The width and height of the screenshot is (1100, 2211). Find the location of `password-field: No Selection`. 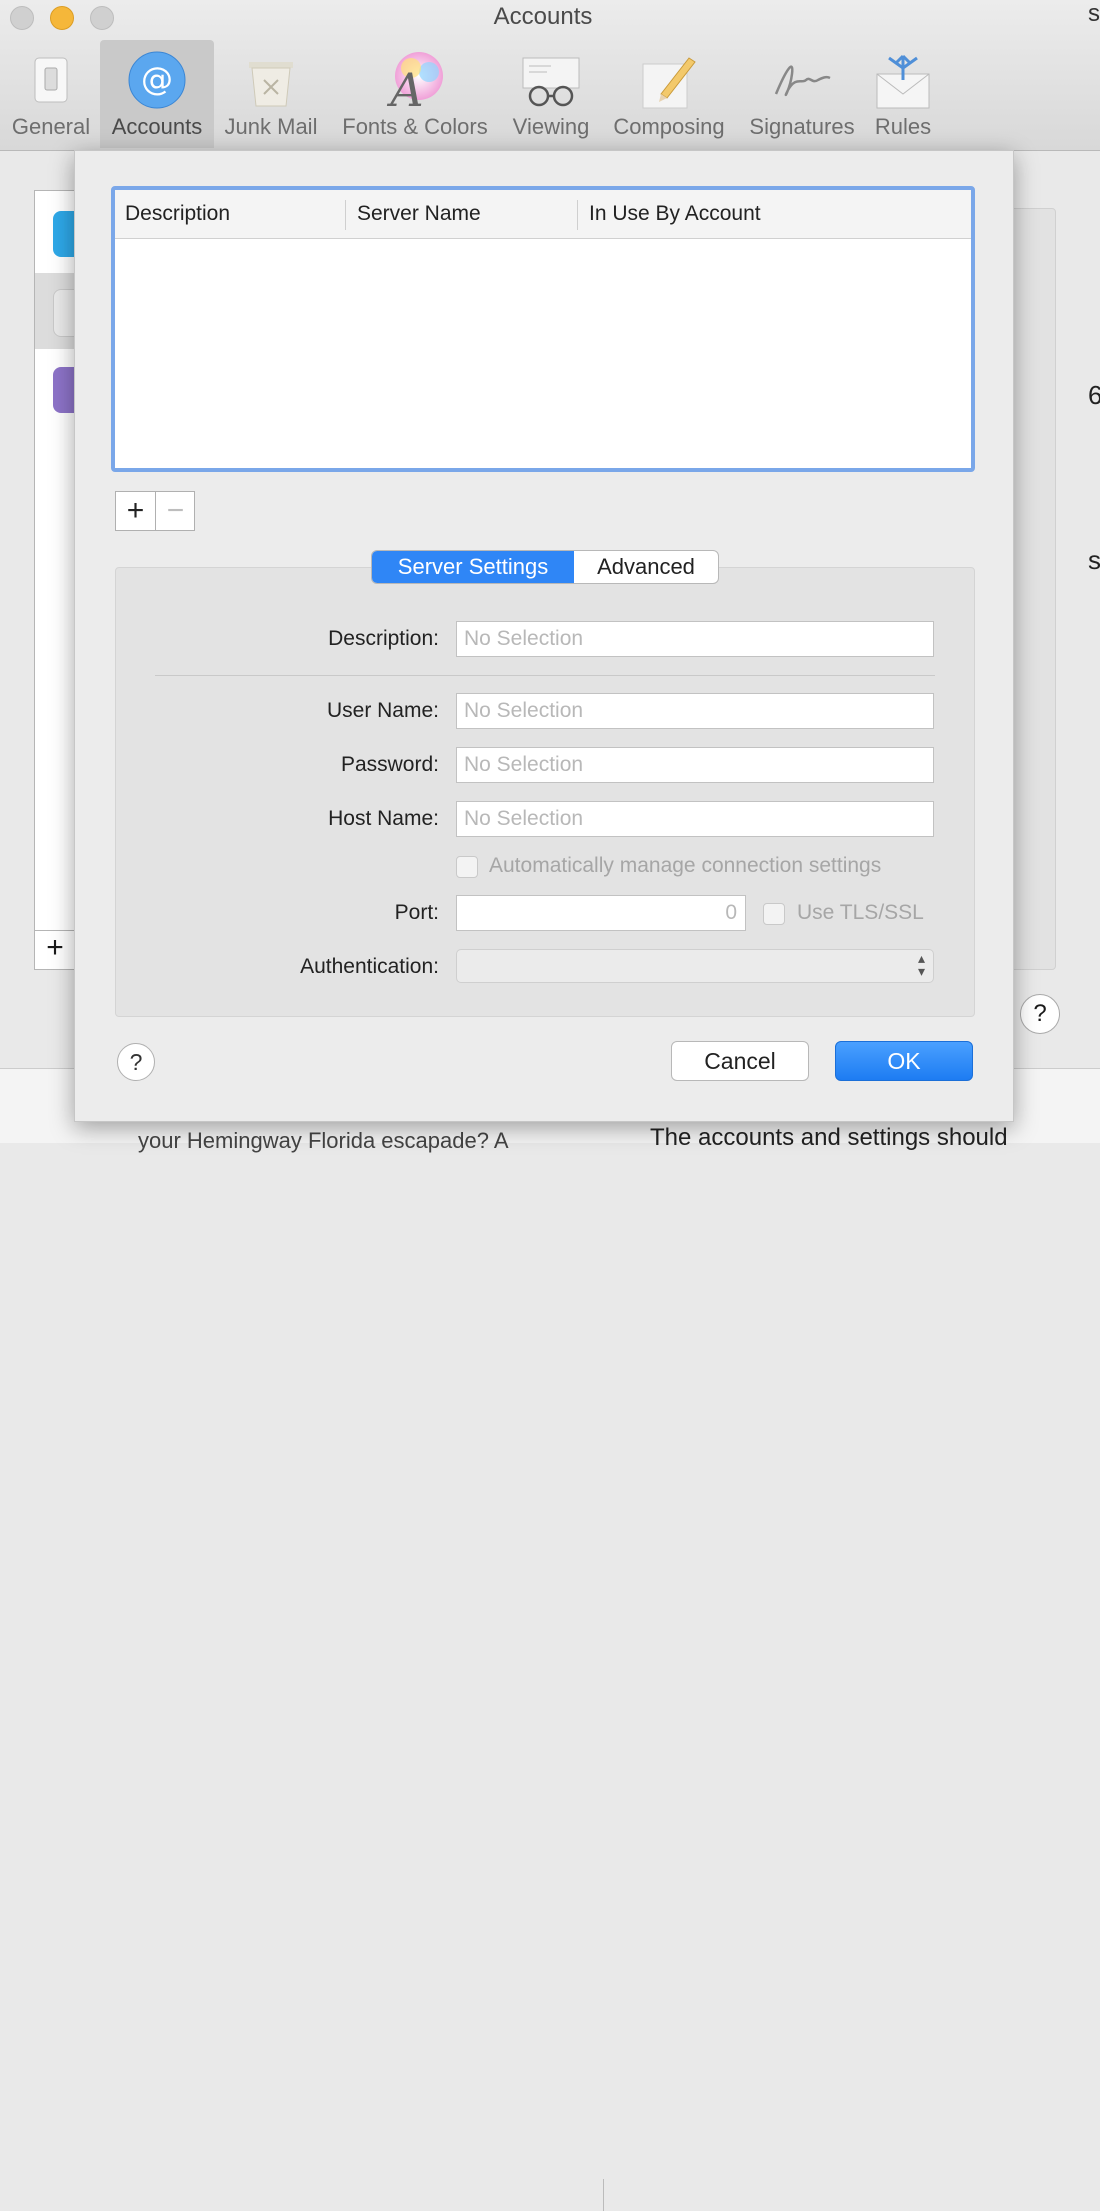

password-field: No Selection is located at coordinates (695, 765).